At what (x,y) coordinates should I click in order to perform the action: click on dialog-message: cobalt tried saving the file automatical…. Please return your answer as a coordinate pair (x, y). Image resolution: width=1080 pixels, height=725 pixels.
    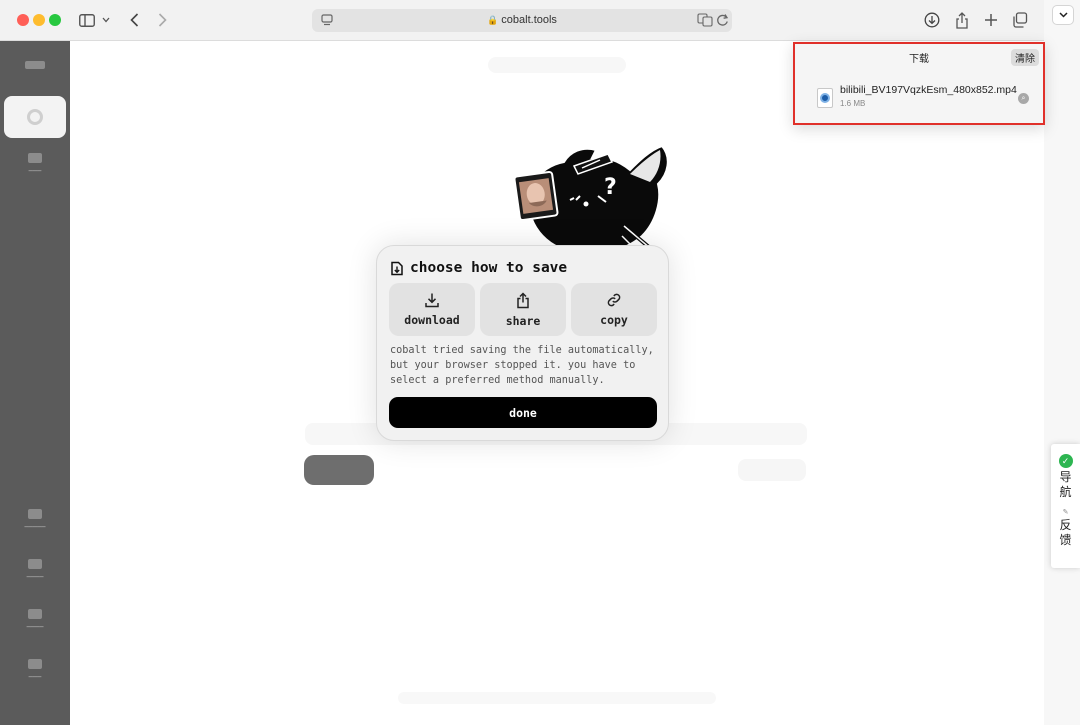
    Looking at the image, I should click on (522, 365).